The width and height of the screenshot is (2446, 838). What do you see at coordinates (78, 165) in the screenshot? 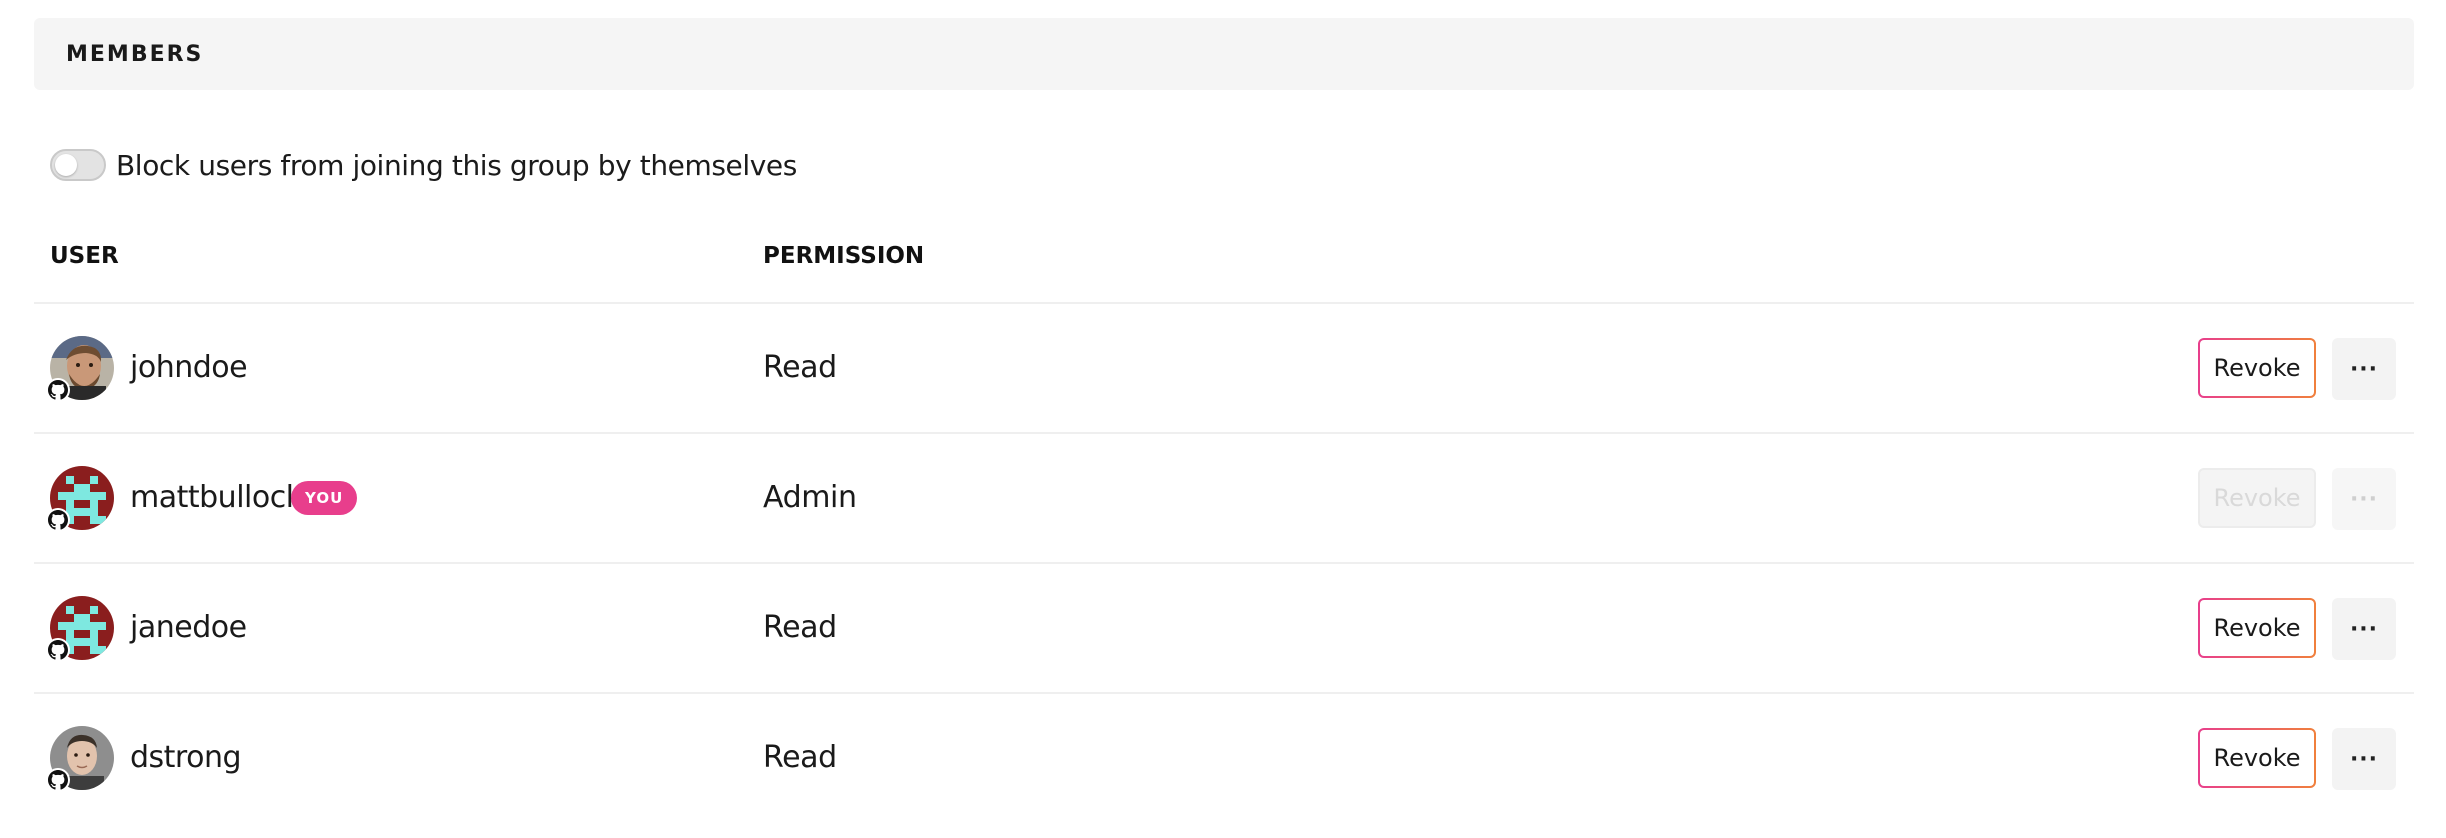
I see `block-self-join-toggle` at bounding box center [78, 165].